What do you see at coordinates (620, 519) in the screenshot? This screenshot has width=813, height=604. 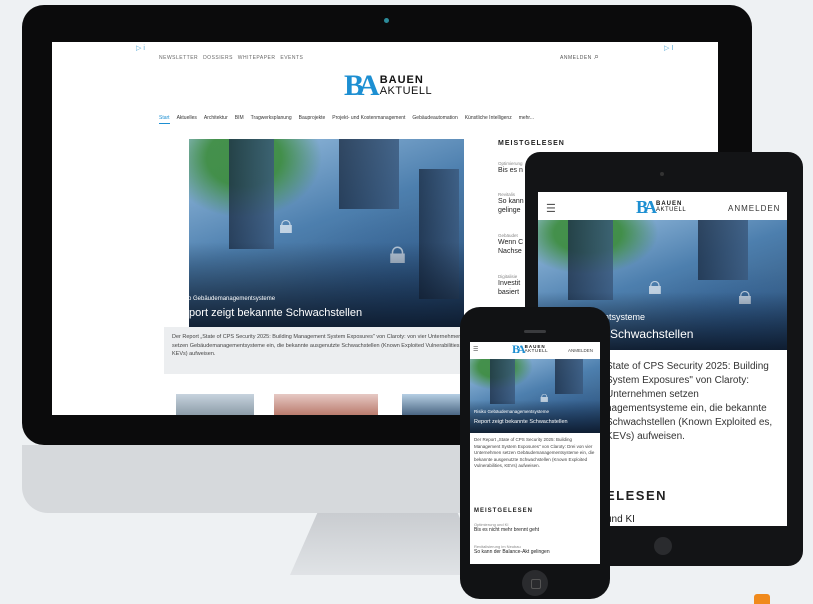 I see `meistgelesen-item: und KI` at bounding box center [620, 519].